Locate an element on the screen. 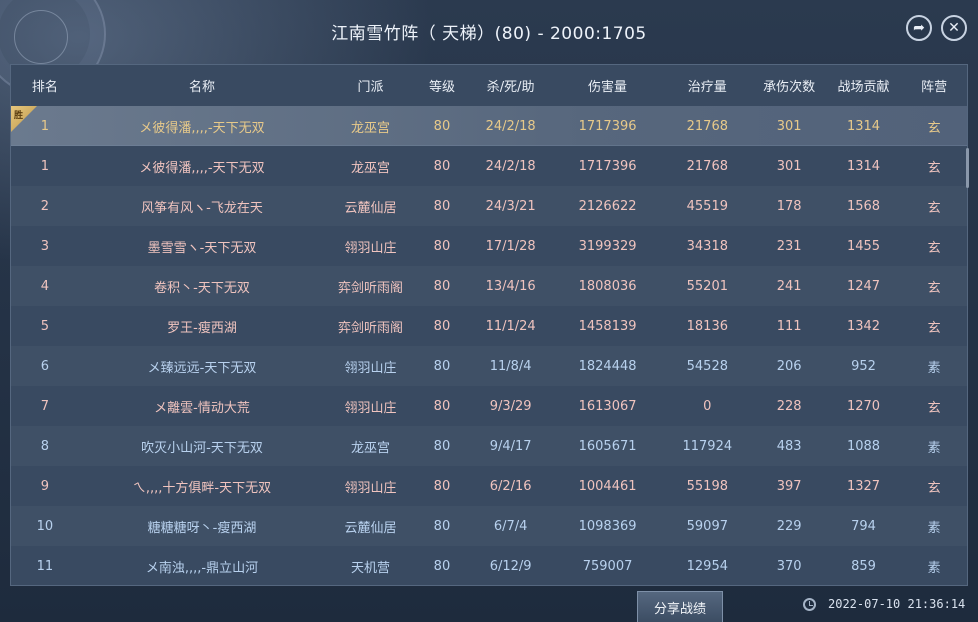  table-cell: 18136 is located at coordinates (707, 326).